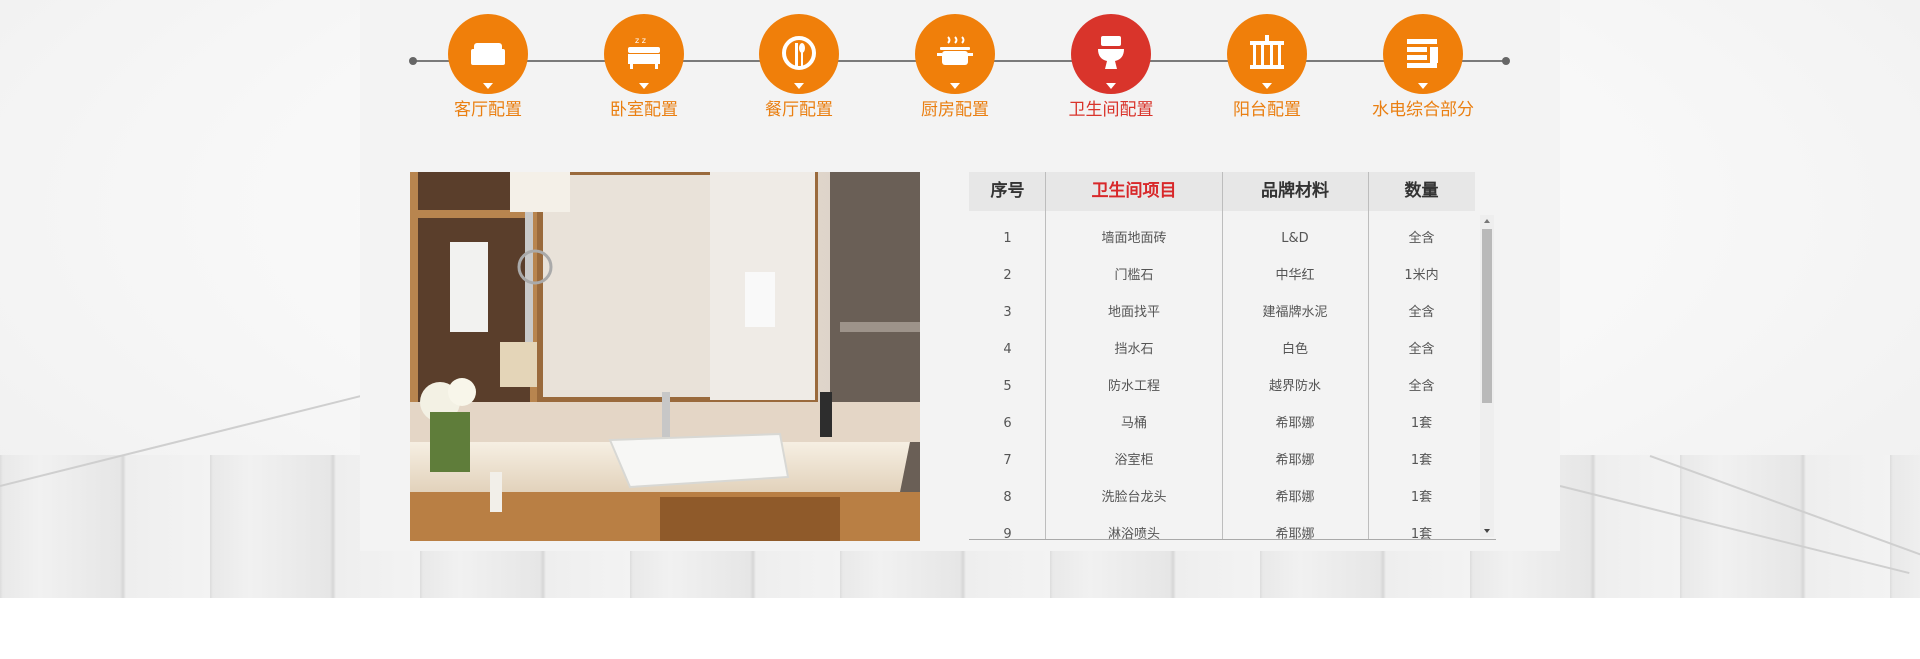 The height and width of the screenshot is (659, 1920). I want to click on category-circle: z z, so click(644, 54).